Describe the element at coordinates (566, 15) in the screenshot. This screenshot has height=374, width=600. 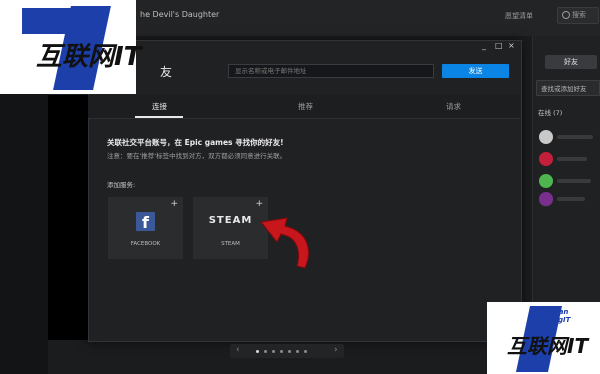
I see `search-icon` at that location.